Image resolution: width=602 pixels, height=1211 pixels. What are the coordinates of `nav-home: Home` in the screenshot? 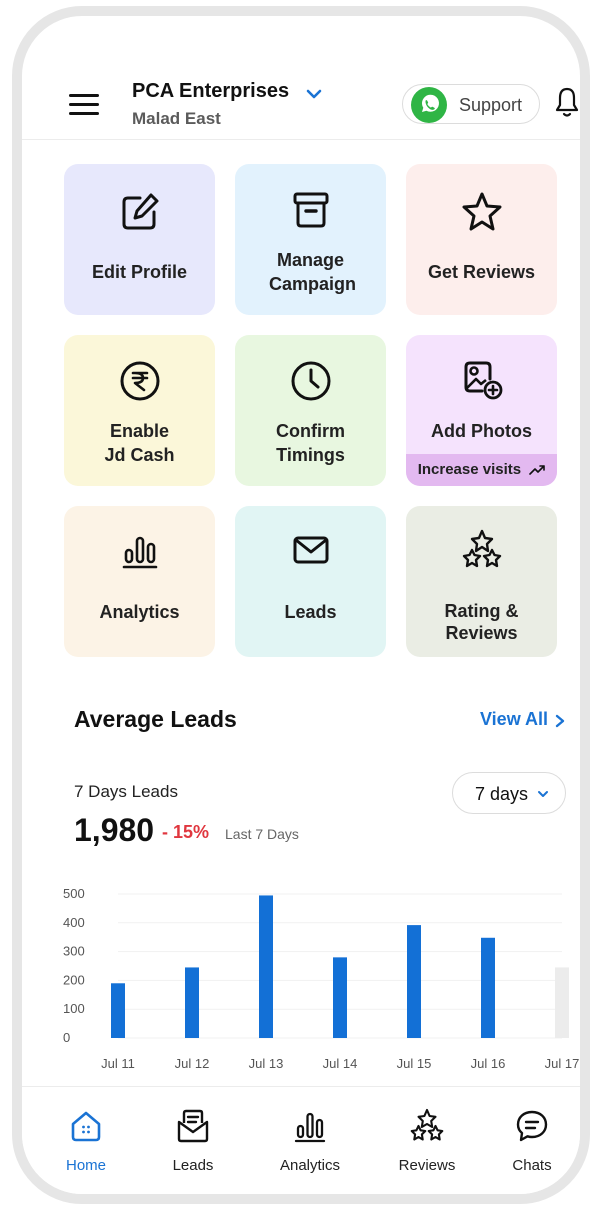 It's located at (86, 1142).